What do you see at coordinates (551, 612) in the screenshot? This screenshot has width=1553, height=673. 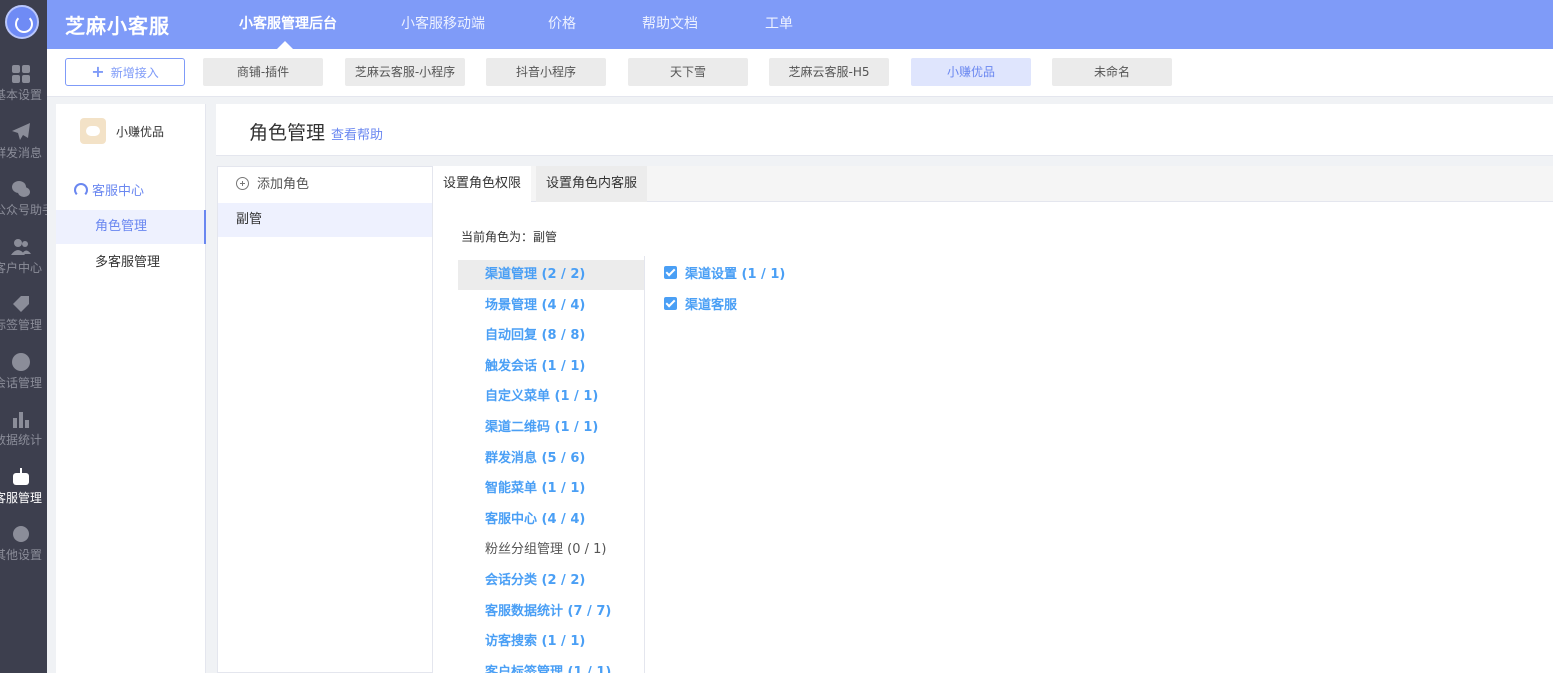 I see `module-item: 客服数据统计 (7 / 7)` at bounding box center [551, 612].